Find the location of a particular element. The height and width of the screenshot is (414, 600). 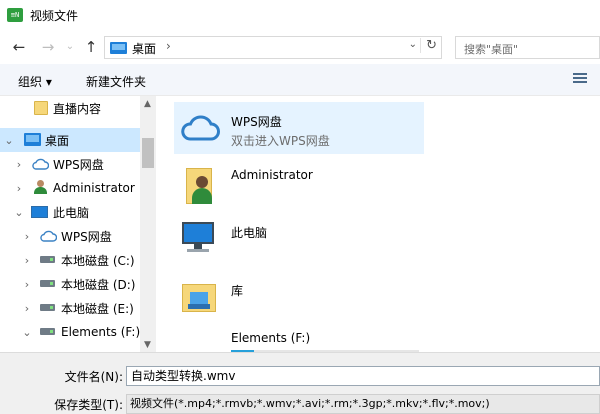

list-item-elements-f: Elements (F:) is located at coordinates (299, 339).